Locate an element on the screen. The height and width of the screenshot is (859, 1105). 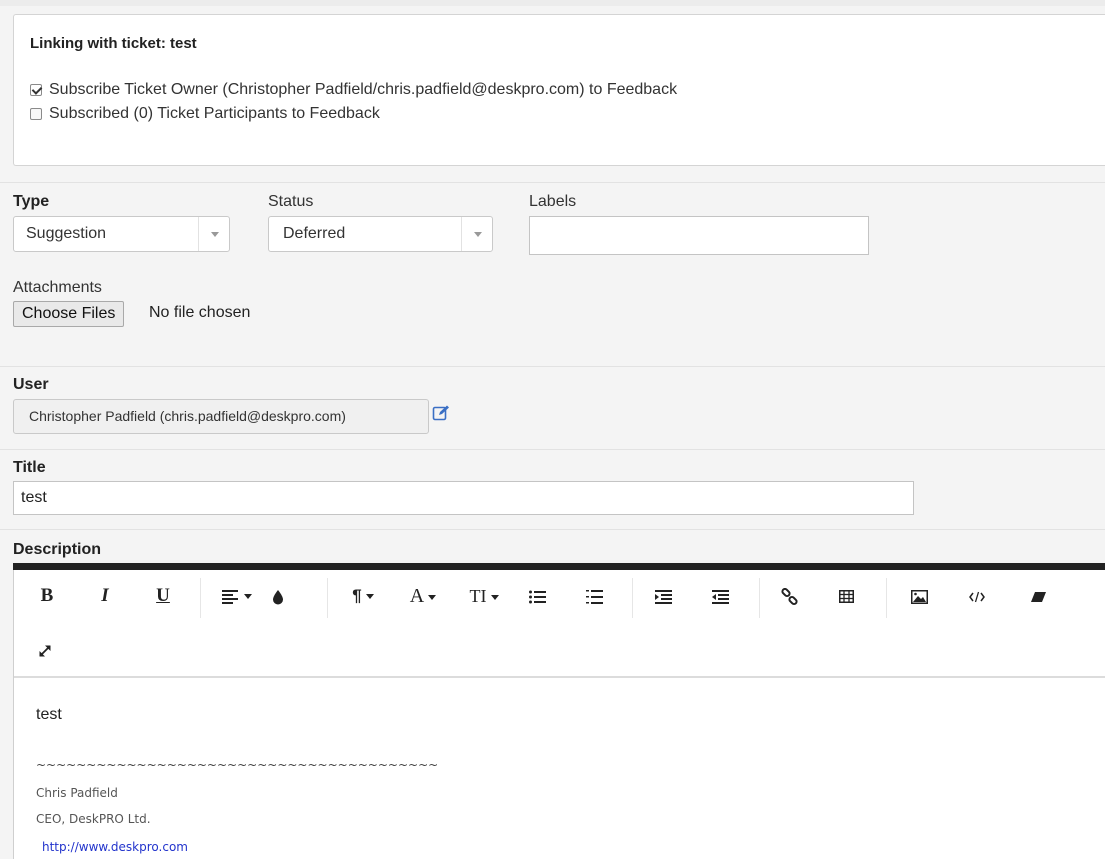
numbered-list-button is located at coordinates (594, 596).